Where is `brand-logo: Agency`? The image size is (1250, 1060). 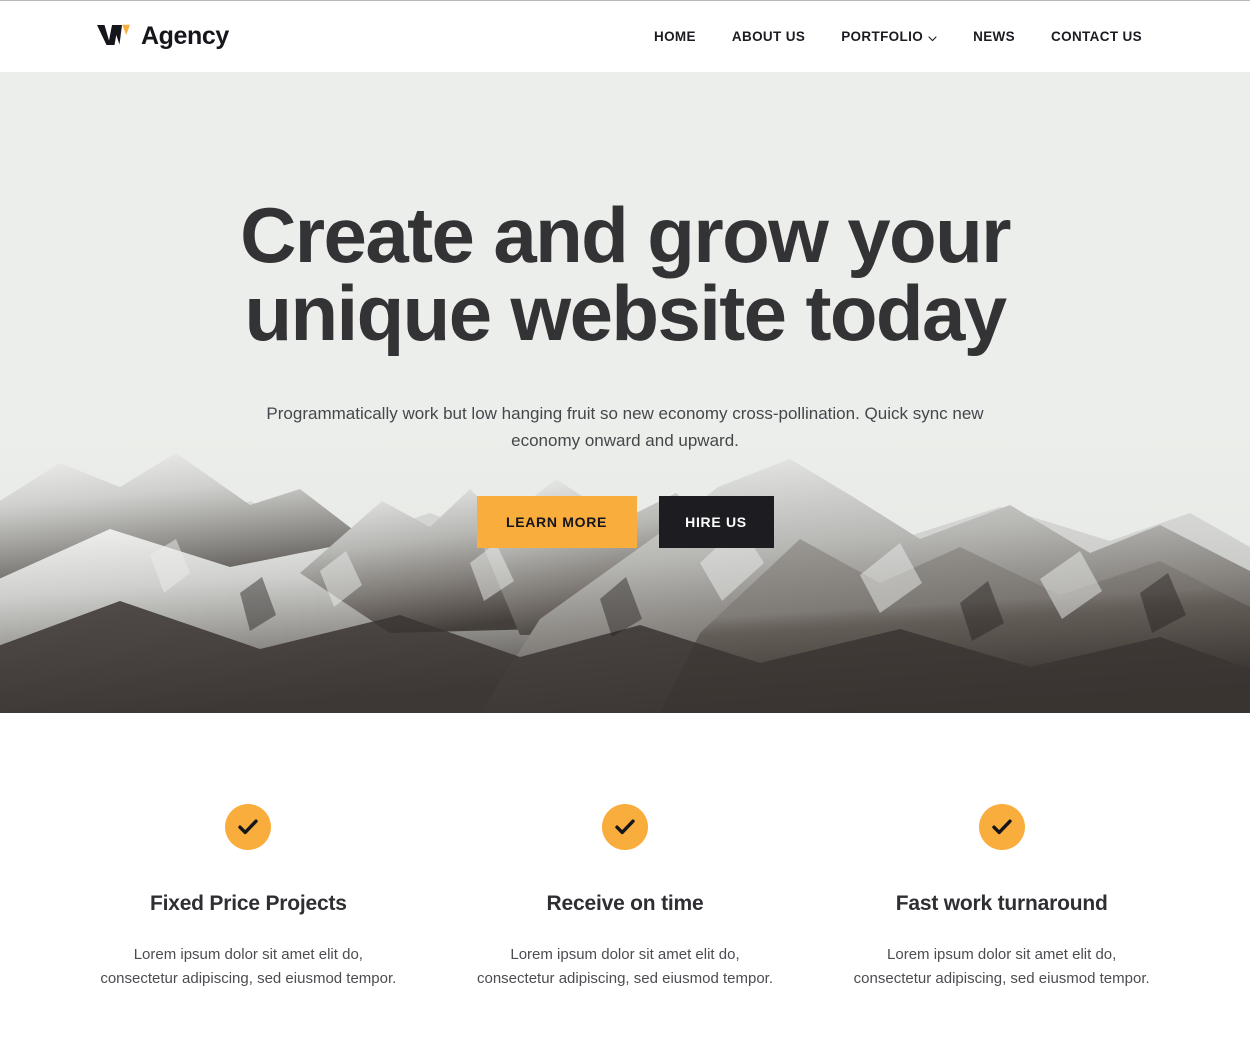
brand-logo: Agency is located at coordinates (162, 36).